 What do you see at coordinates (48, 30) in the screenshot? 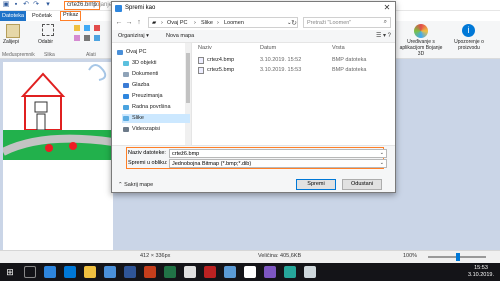
I see `select-icon` at bounding box center [48, 30].